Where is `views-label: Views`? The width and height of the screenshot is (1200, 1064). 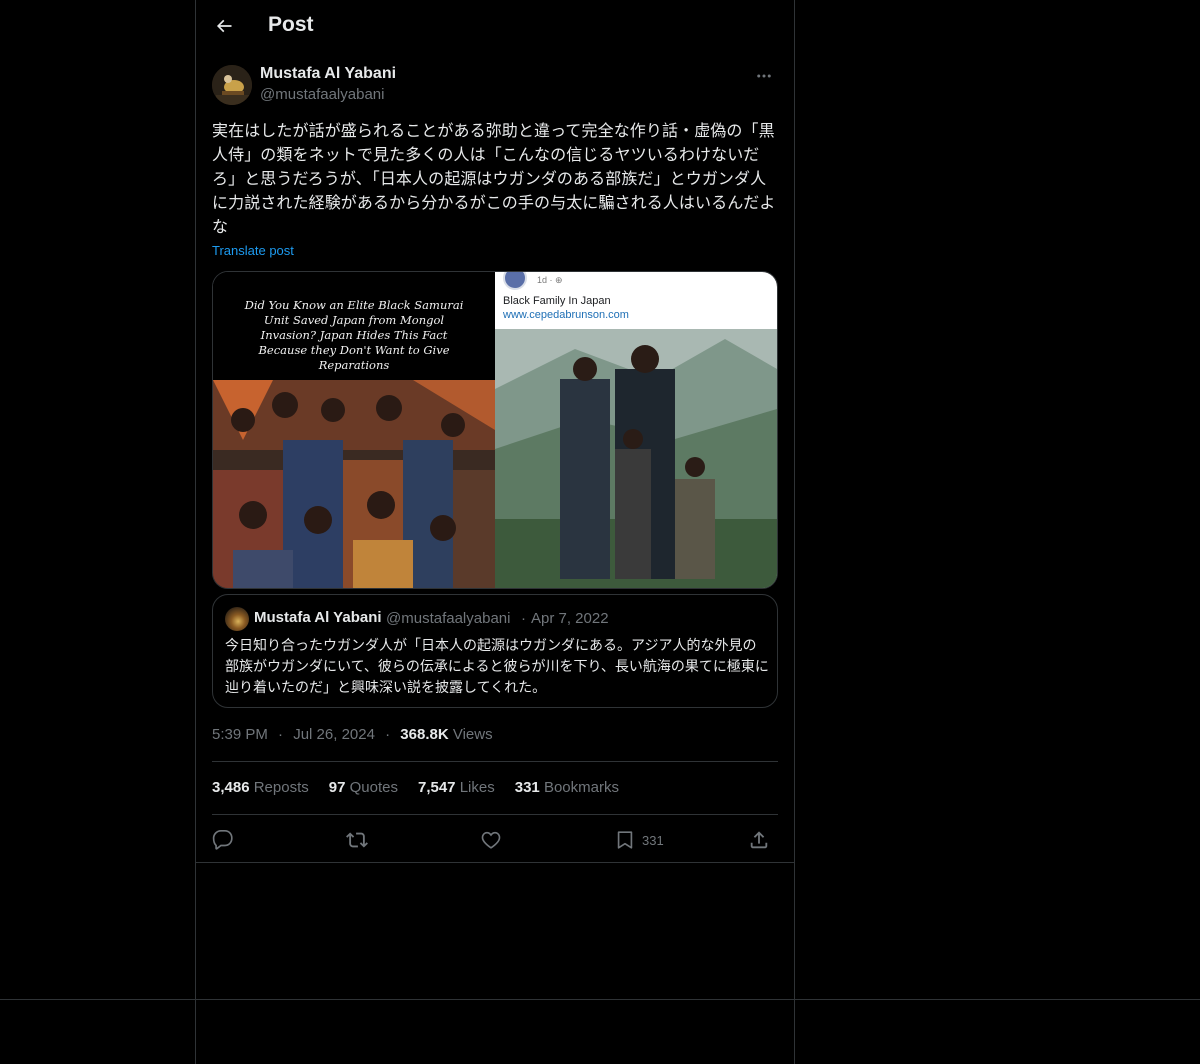
views-label: Views is located at coordinates (472, 734).